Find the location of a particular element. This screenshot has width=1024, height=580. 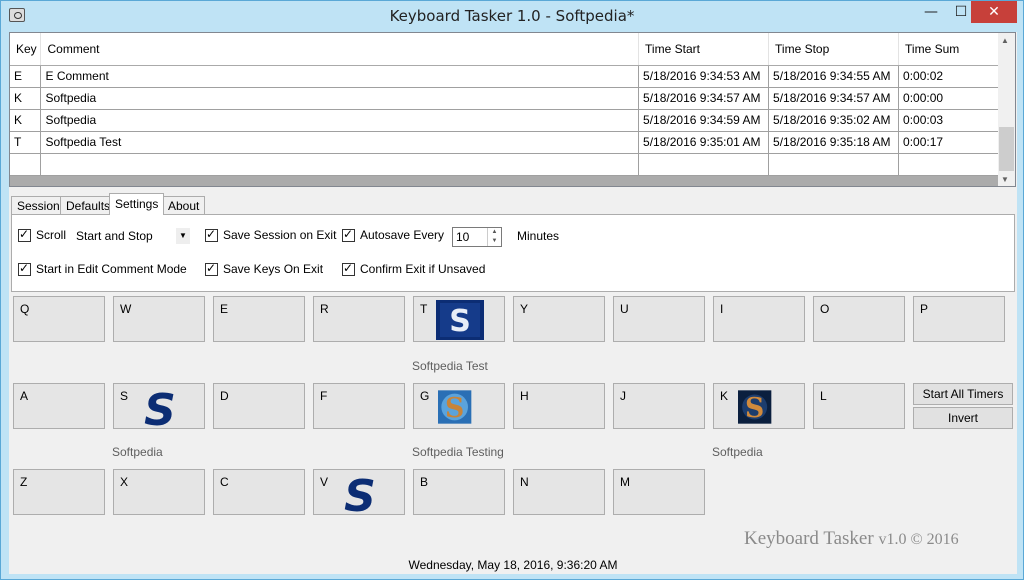

window-title: Keyboard Tasker 1.0 - Softpedia* is located at coordinates (512, 16).